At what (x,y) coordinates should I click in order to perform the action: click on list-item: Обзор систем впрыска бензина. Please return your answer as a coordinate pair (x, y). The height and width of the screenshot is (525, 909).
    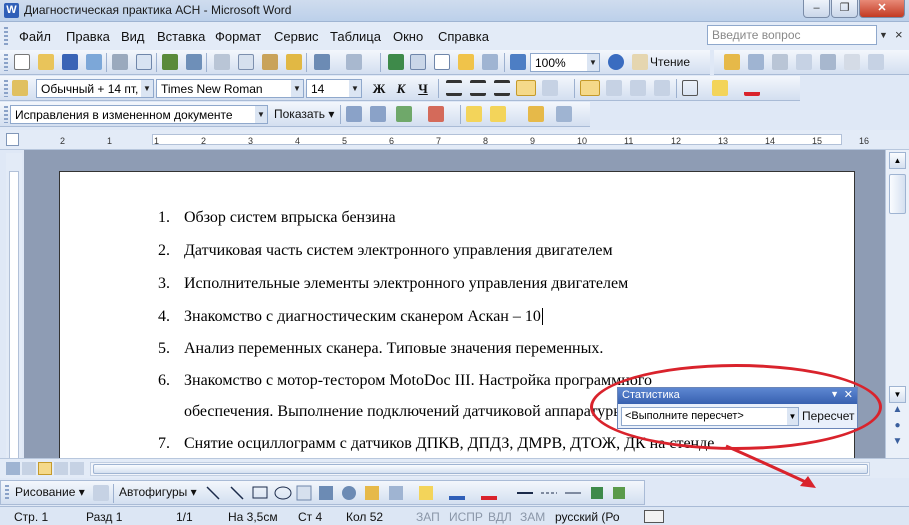
    Looking at the image, I should click on (290, 218).